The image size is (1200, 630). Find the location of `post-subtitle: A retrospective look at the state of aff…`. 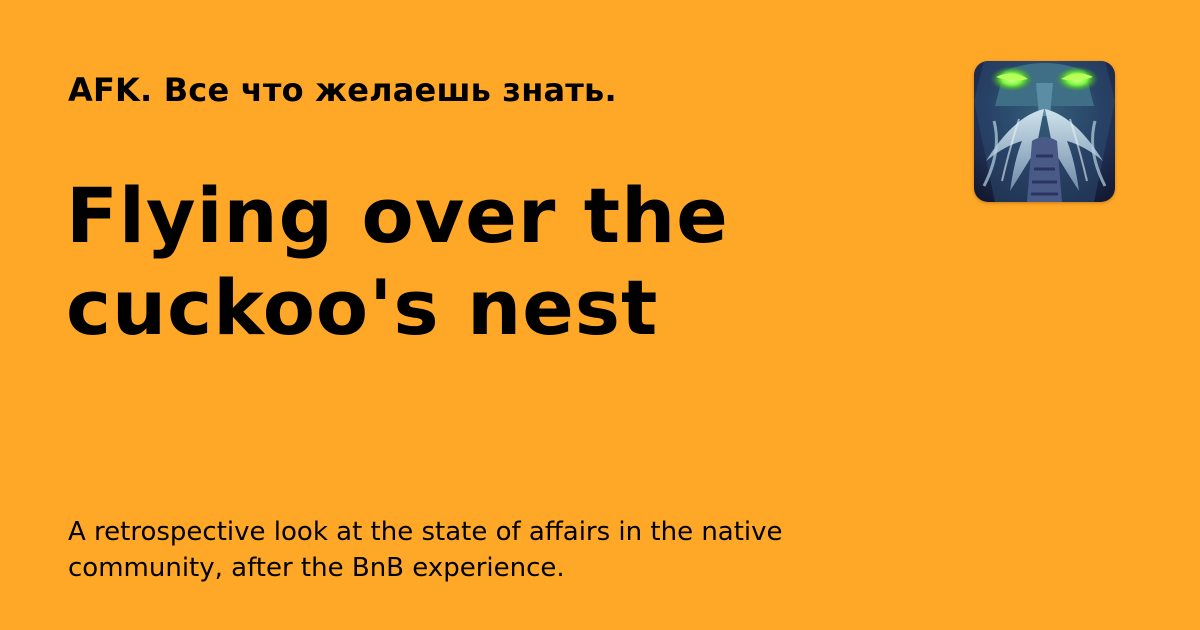

post-subtitle: A retrospective look at the state of aff… is located at coordinates (425, 550).